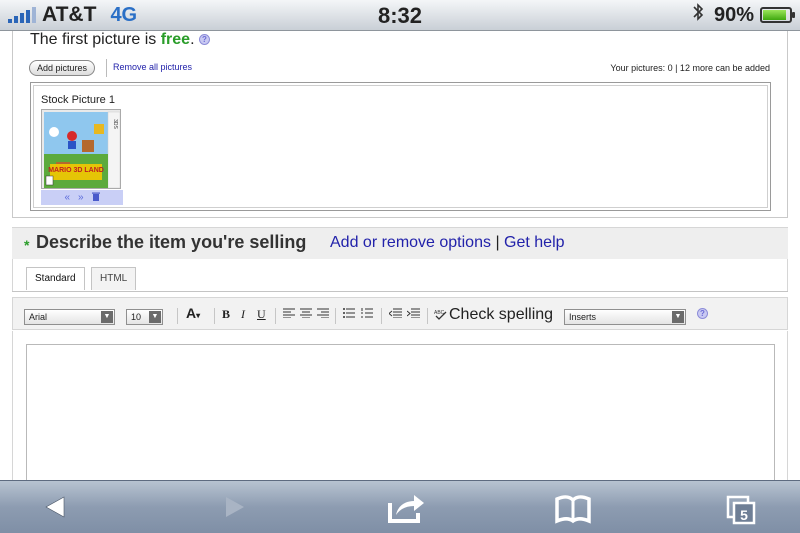 This screenshot has width=800, height=533. I want to click on outdent-icon, so click(395, 314).